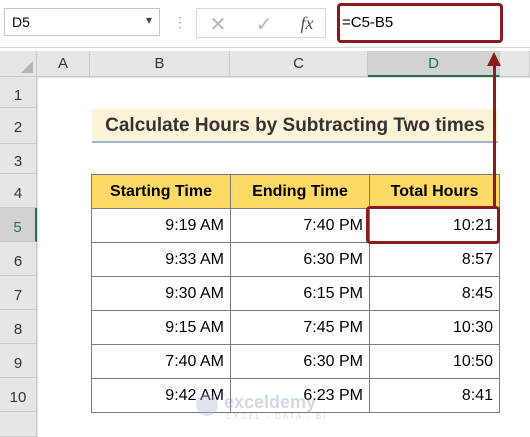 This screenshot has height=437, width=530. What do you see at coordinates (299, 64) in the screenshot?
I see `column-header-c: C` at bounding box center [299, 64].